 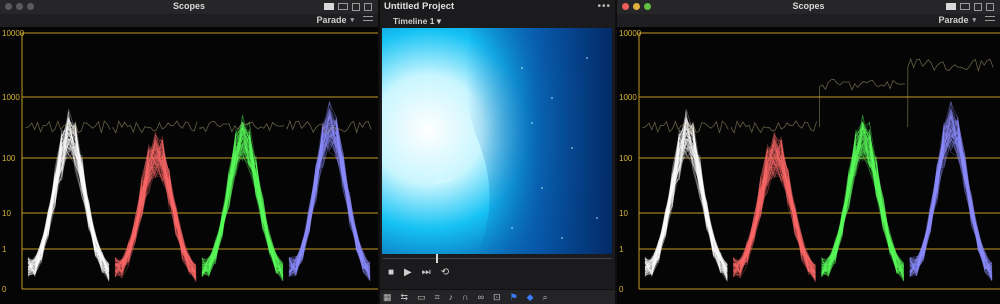 I want to click on project-title: Untitled Project, so click(x=419, y=6).